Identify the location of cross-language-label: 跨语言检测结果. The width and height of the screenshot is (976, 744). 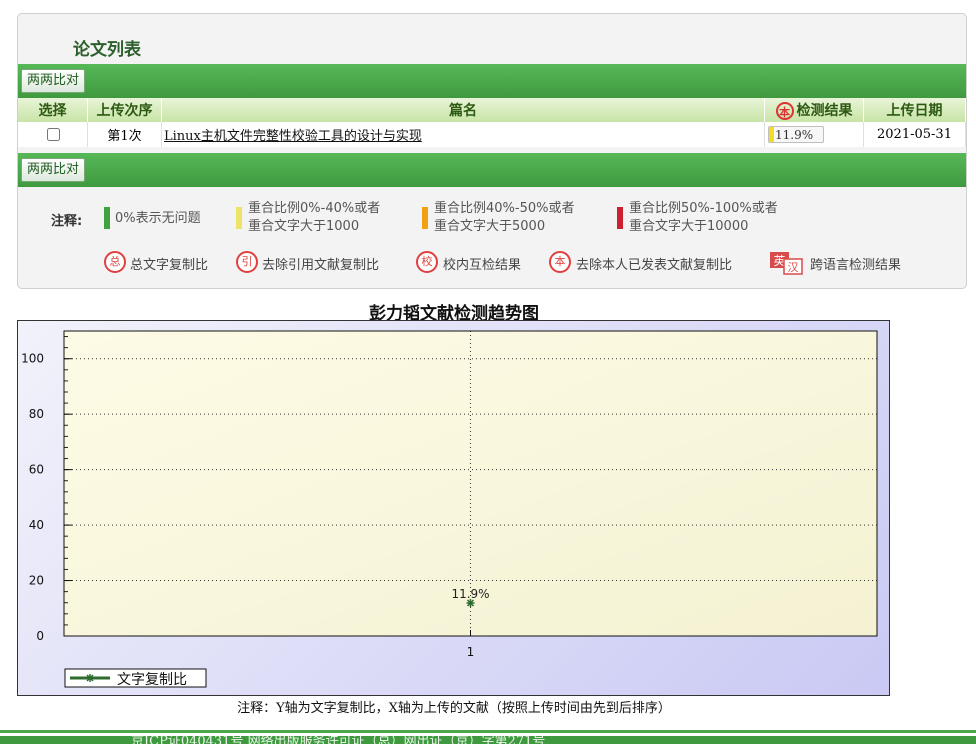
(856, 265).